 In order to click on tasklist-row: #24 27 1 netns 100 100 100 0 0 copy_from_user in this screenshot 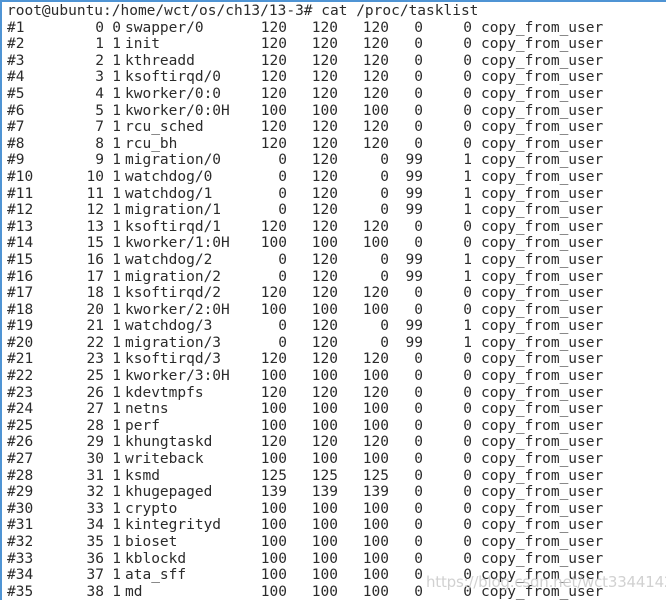, I will do `click(335, 409)`.